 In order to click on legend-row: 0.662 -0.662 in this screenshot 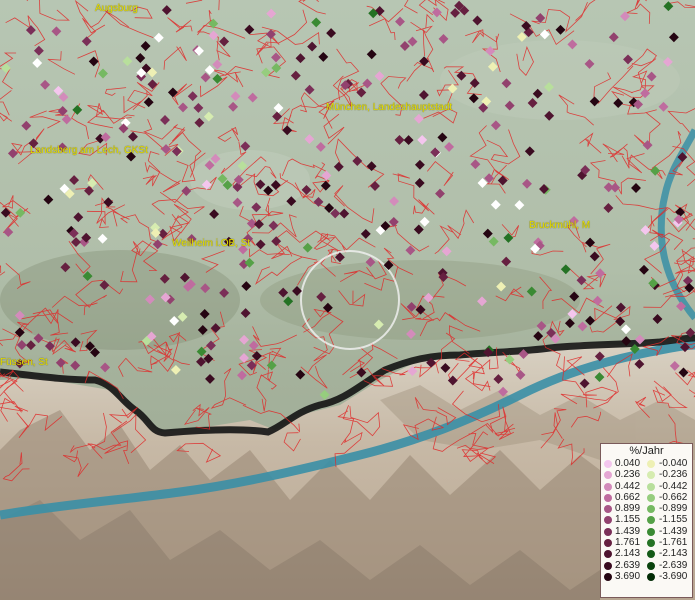, I will do `click(646, 497)`.